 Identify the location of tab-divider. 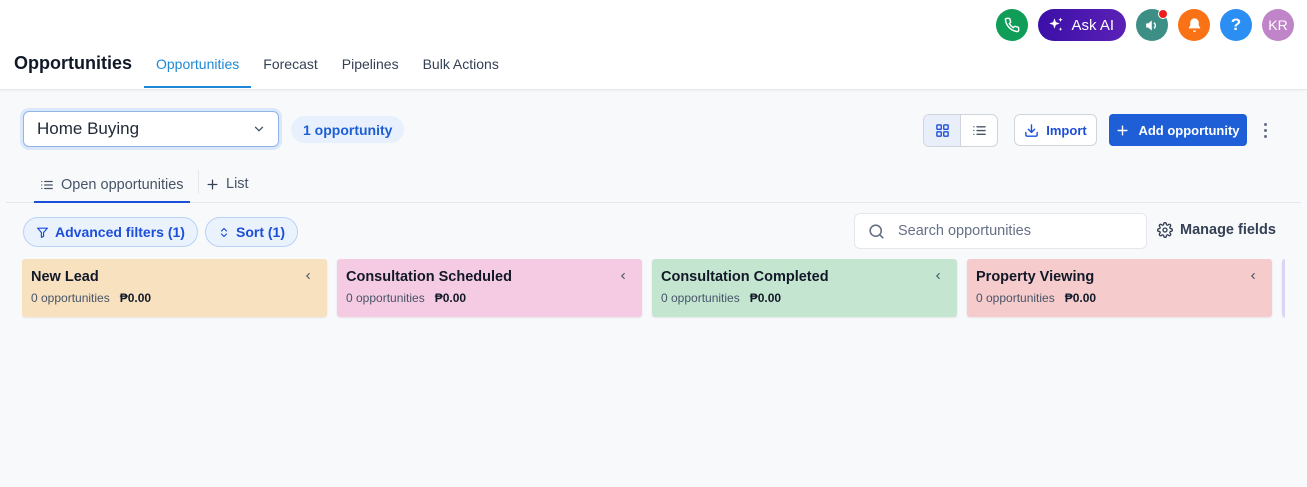
(198, 182).